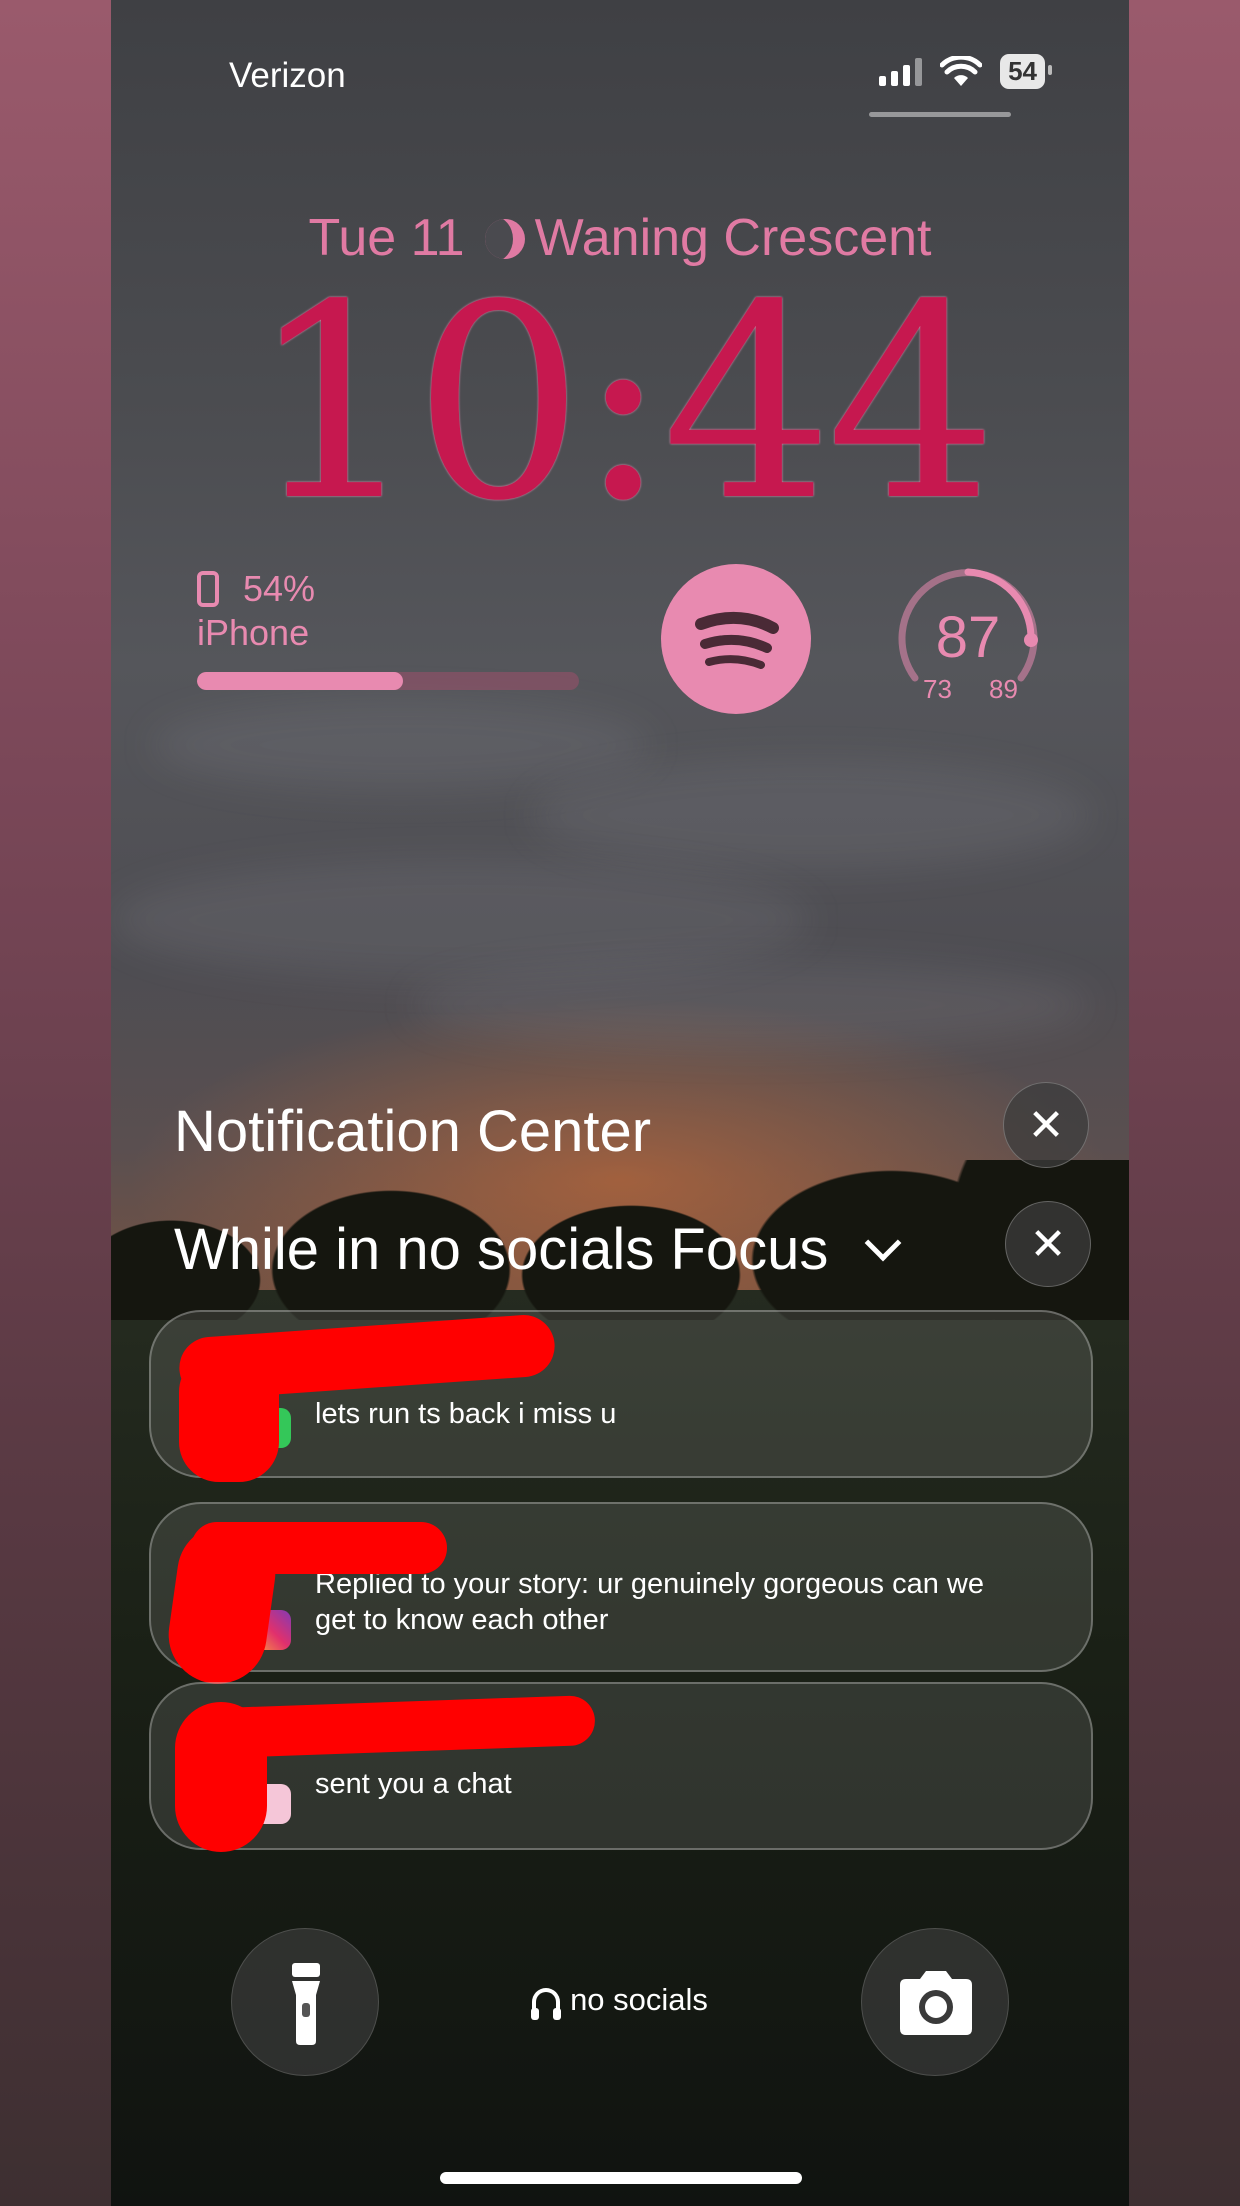 This screenshot has height=2206, width=1240. What do you see at coordinates (466, 1414) in the screenshot?
I see `notification-message: lets run ts back i miss u` at bounding box center [466, 1414].